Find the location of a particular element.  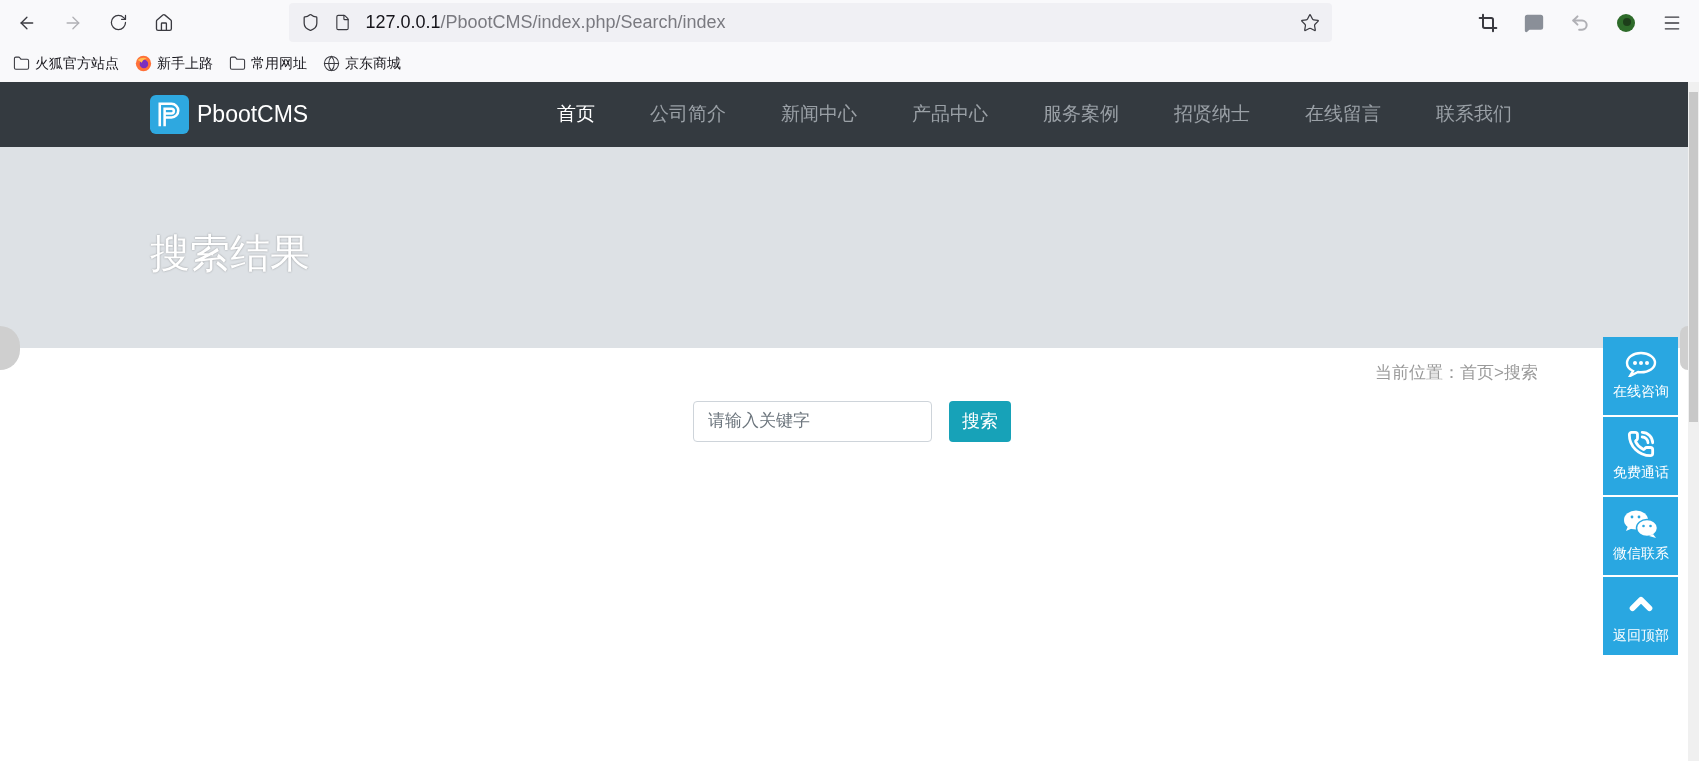

crop-icon is located at coordinates (1488, 22).